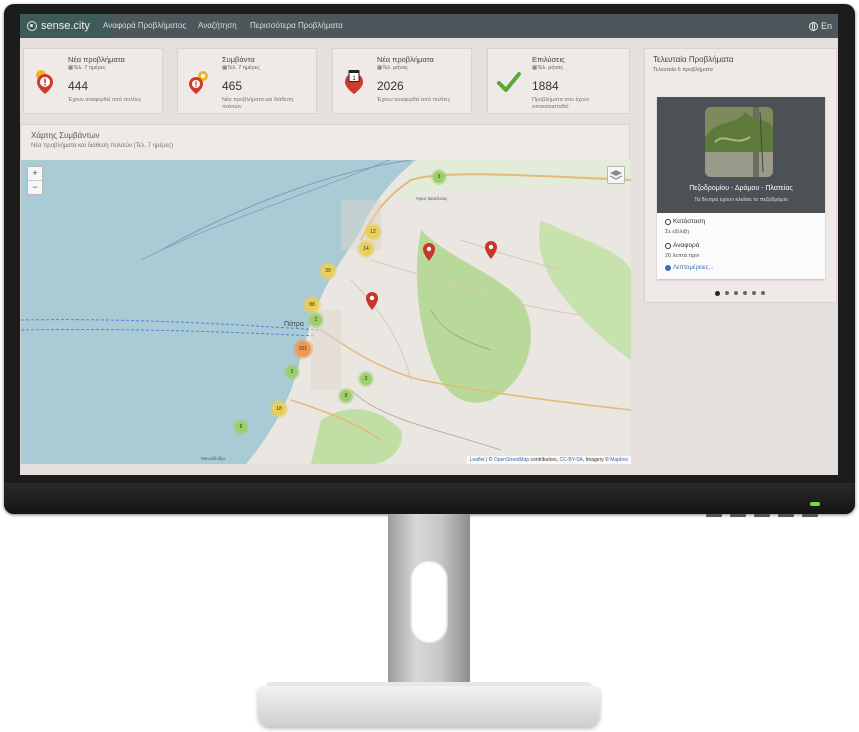 Image resolution: width=859 pixels, height=732 pixels. What do you see at coordinates (35, 173) in the screenshot?
I see `zoom-in-button: +` at bounding box center [35, 173].